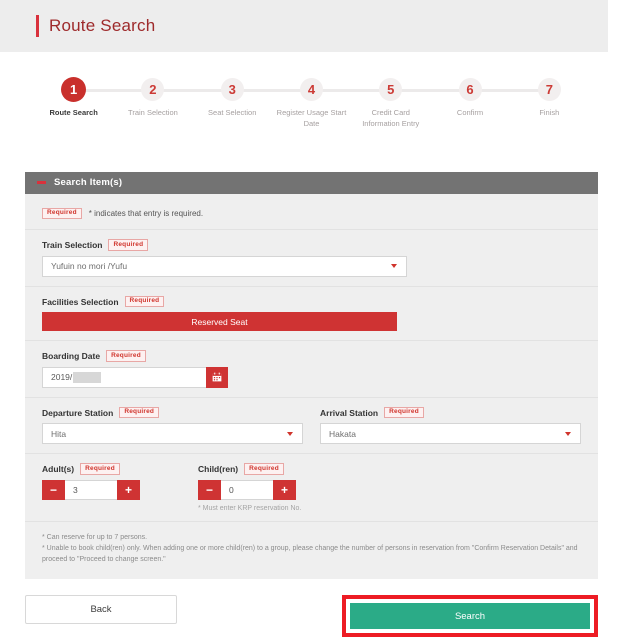 Image resolution: width=623 pixels, height=637 pixels. I want to click on back-button: Back, so click(101, 610).